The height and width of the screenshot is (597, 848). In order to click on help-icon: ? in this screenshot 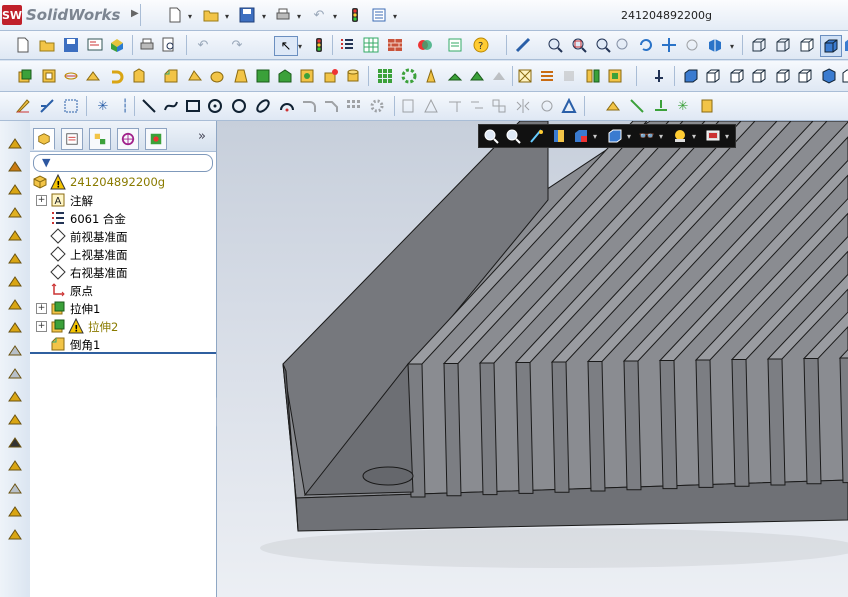, I will do `click(481, 45)`.